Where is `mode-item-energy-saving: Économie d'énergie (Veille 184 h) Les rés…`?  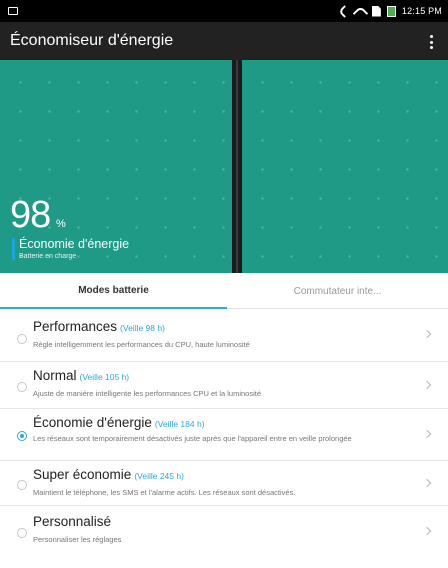
mode-item-energy-saving: Économie d'énergie (Veille 184 h) Les rés… is located at coordinates (224, 435).